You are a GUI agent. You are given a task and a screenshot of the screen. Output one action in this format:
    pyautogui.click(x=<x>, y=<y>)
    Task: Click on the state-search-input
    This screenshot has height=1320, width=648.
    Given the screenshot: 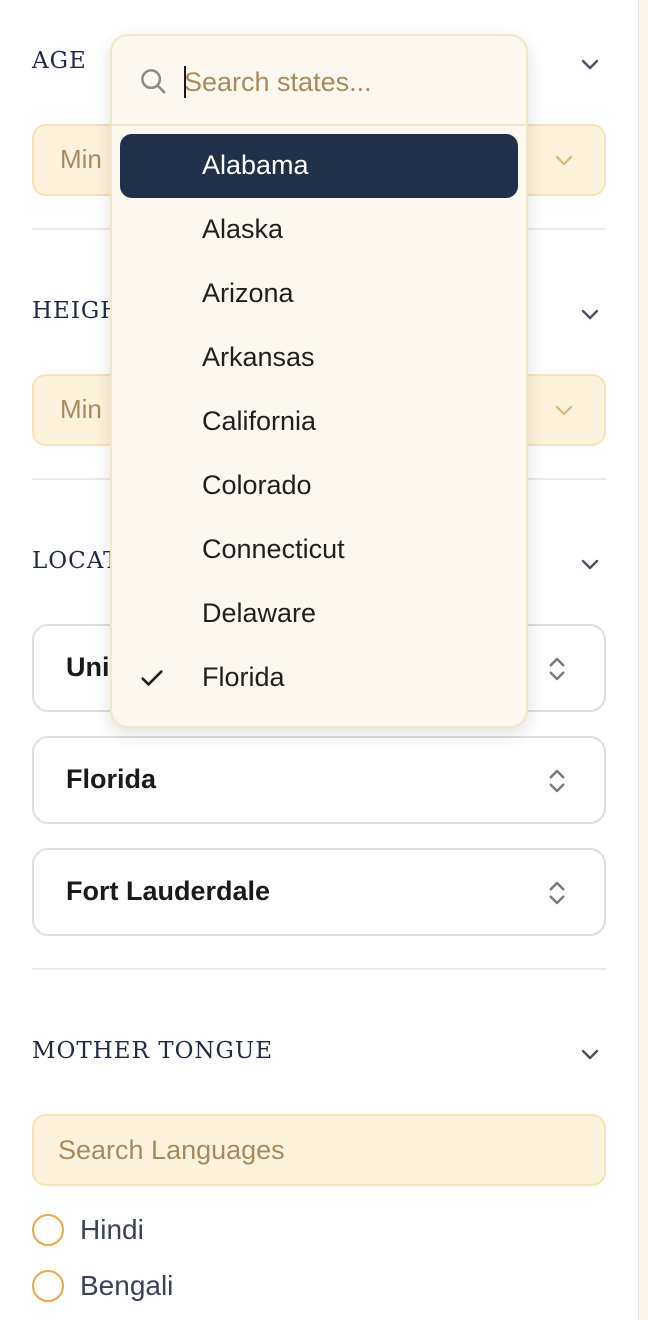 What is the action you would take?
    pyautogui.click(x=344, y=82)
    